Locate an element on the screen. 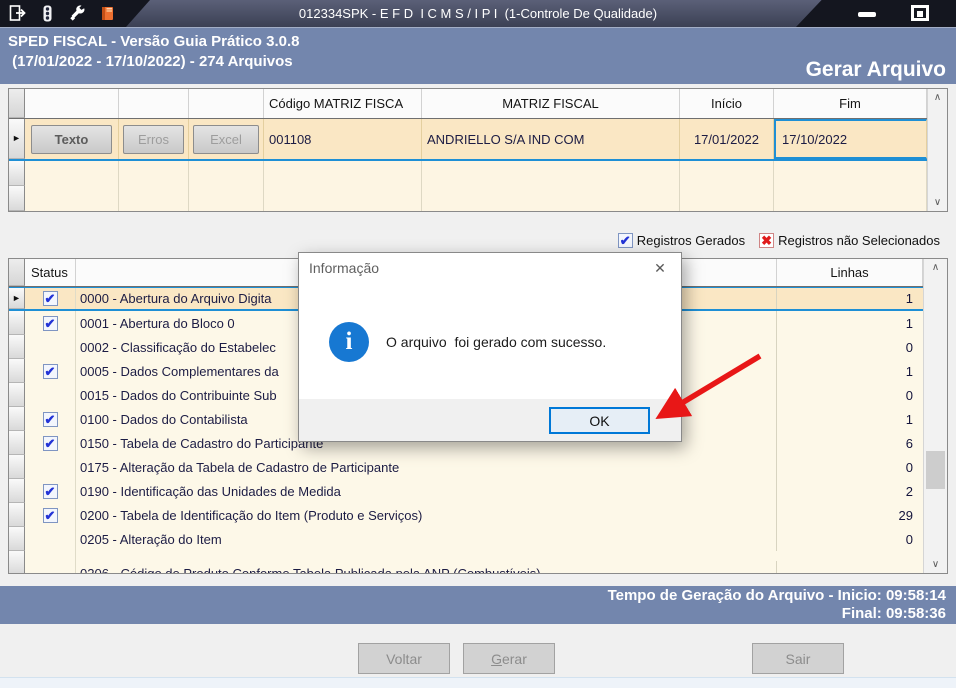  scrollbar-thumb is located at coordinates (935, 470).